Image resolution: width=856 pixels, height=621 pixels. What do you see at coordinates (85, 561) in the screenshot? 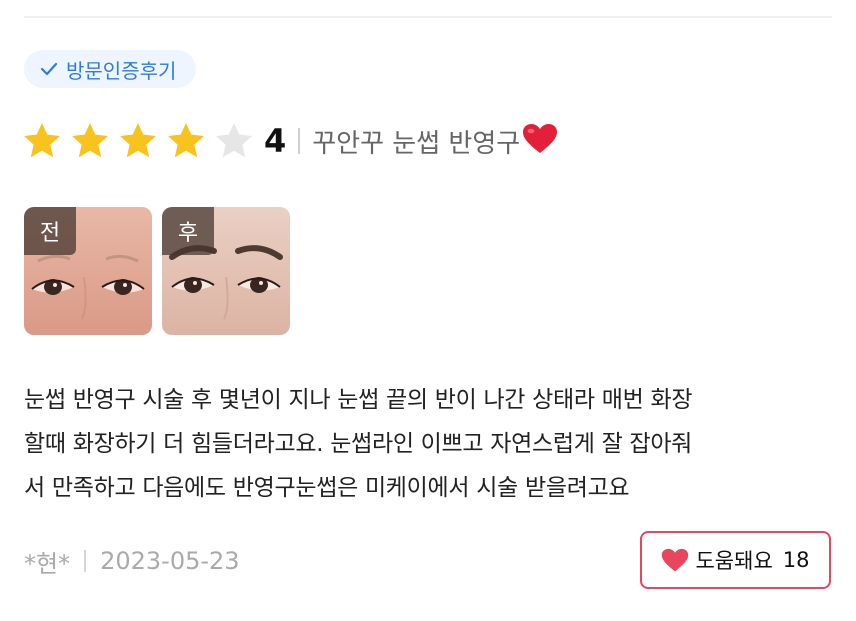
I see `meta-divider` at bounding box center [85, 561].